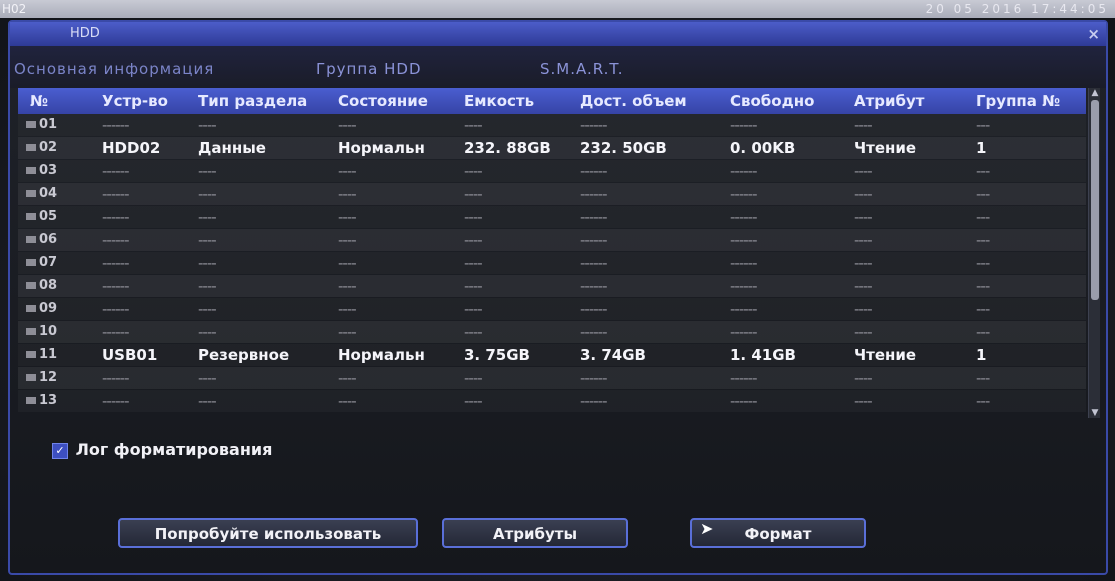  I want to click on format-button: Формат, so click(778, 533).